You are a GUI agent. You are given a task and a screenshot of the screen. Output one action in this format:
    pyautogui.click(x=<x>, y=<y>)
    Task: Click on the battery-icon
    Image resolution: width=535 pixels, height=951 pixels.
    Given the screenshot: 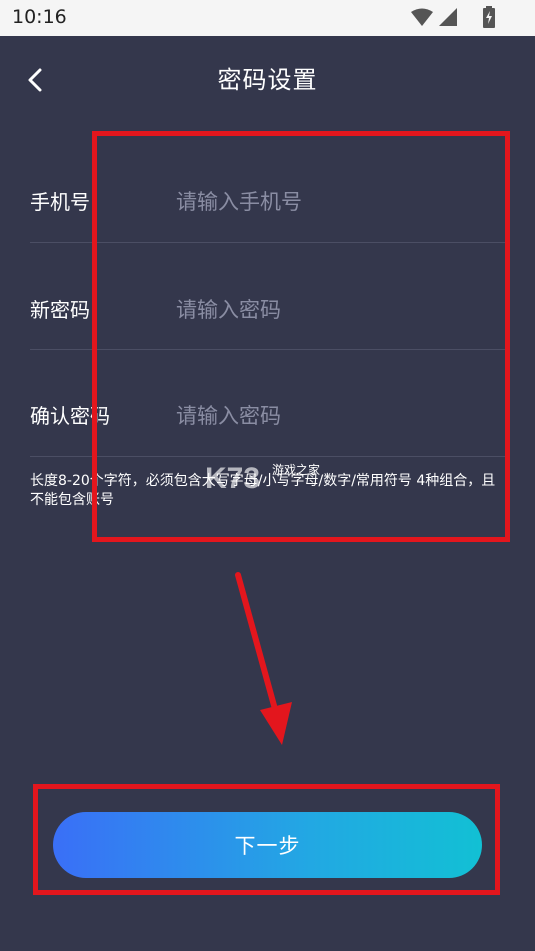 What is the action you would take?
    pyautogui.click(x=489, y=17)
    